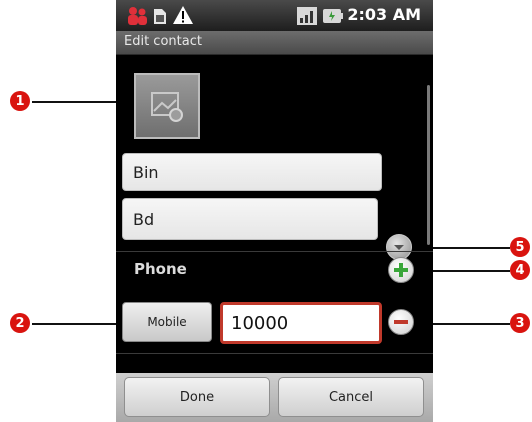 The width and height of the screenshot is (532, 422). I want to click on add-phone-button, so click(401, 270).